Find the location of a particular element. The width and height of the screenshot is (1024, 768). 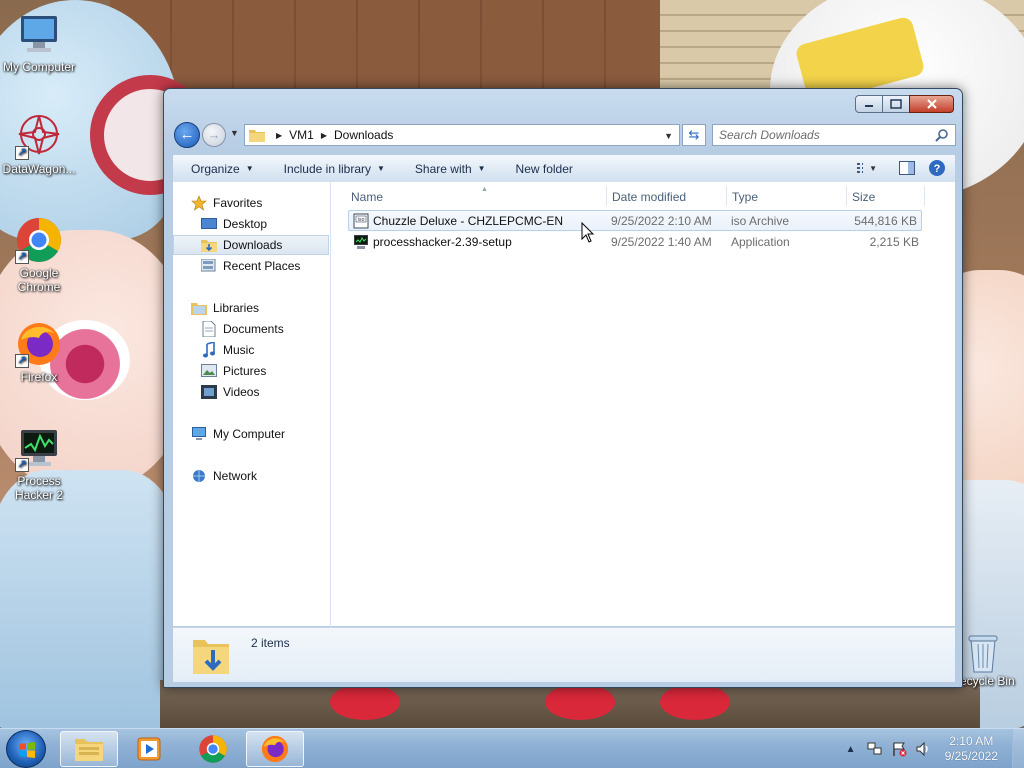

taskbar-file-explorer is located at coordinates (89, 749).